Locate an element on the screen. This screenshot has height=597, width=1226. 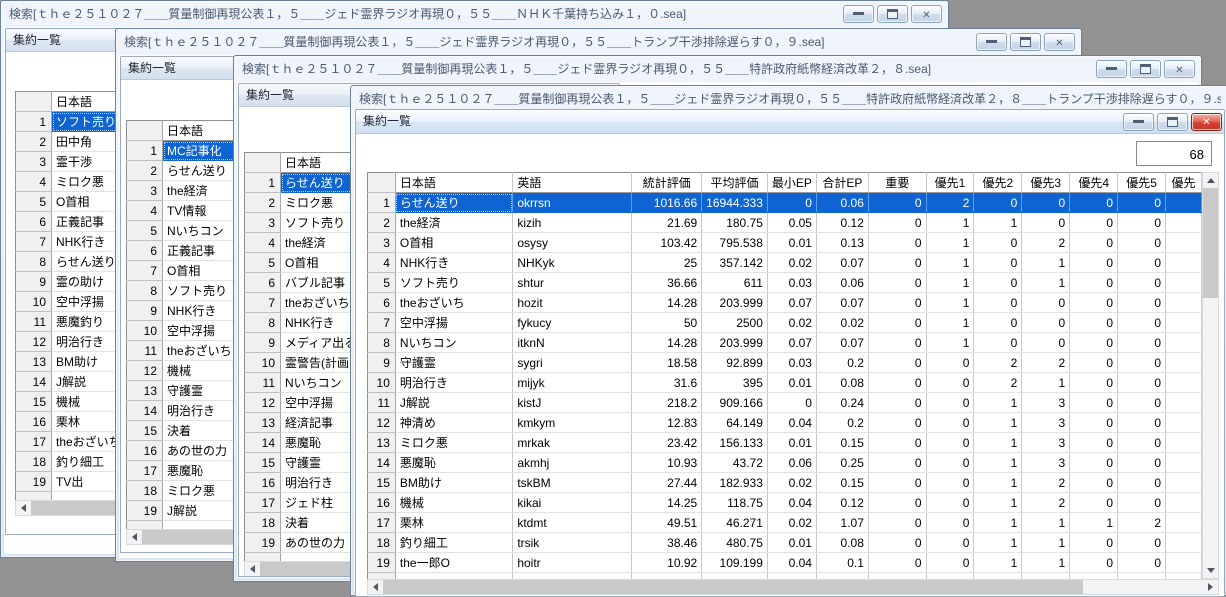
table-row: 17 栗林 ktdmt 49.51 46.271 0.02 1.07 0 0 1 1 1 2 is located at coordinates (784, 522).